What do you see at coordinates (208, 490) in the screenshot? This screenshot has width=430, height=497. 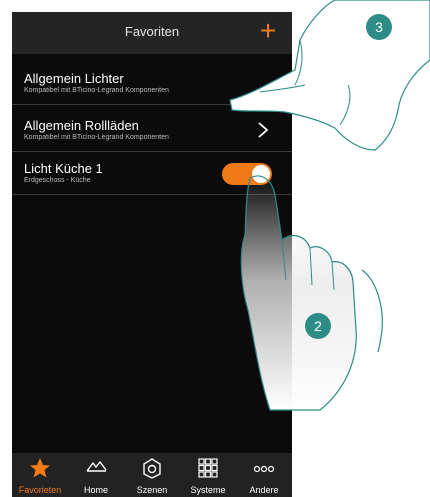 I see `tab-label: Systeme` at bounding box center [208, 490].